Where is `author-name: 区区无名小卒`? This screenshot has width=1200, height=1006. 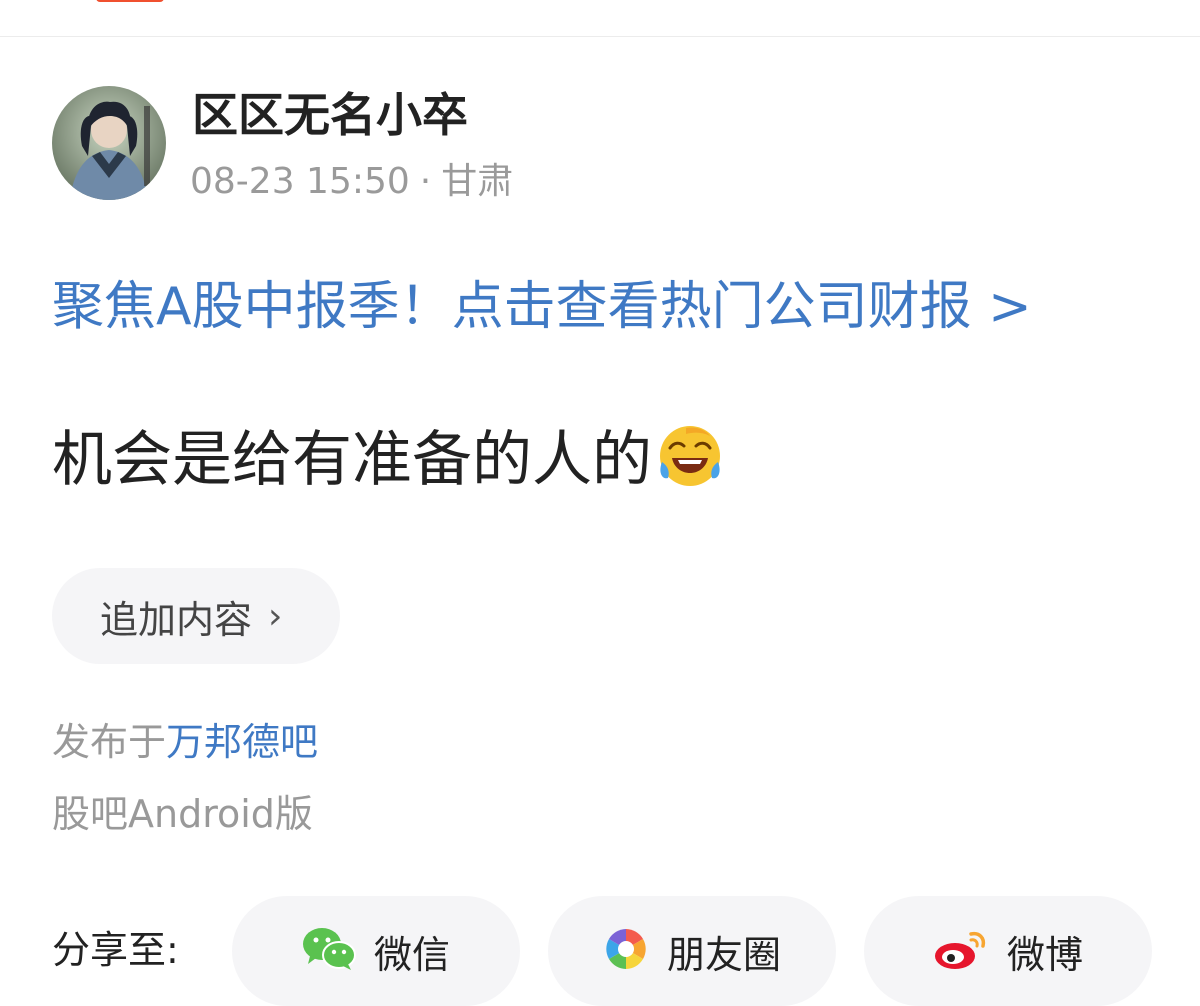 author-name: 区区无名小卒 is located at coordinates (330, 115).